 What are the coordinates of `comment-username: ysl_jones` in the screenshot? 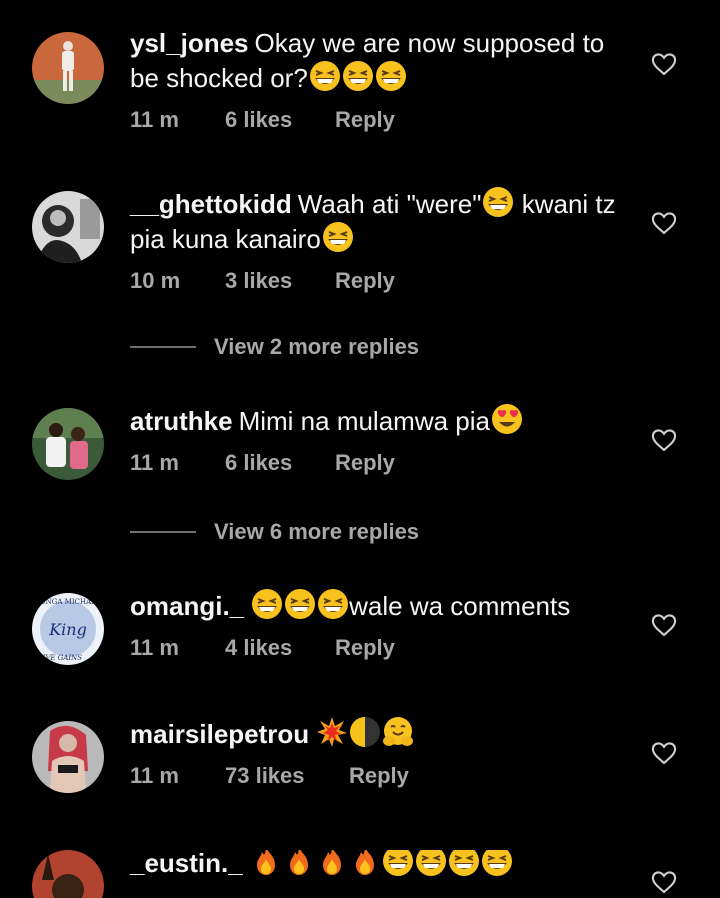 It's located at (189, 43).